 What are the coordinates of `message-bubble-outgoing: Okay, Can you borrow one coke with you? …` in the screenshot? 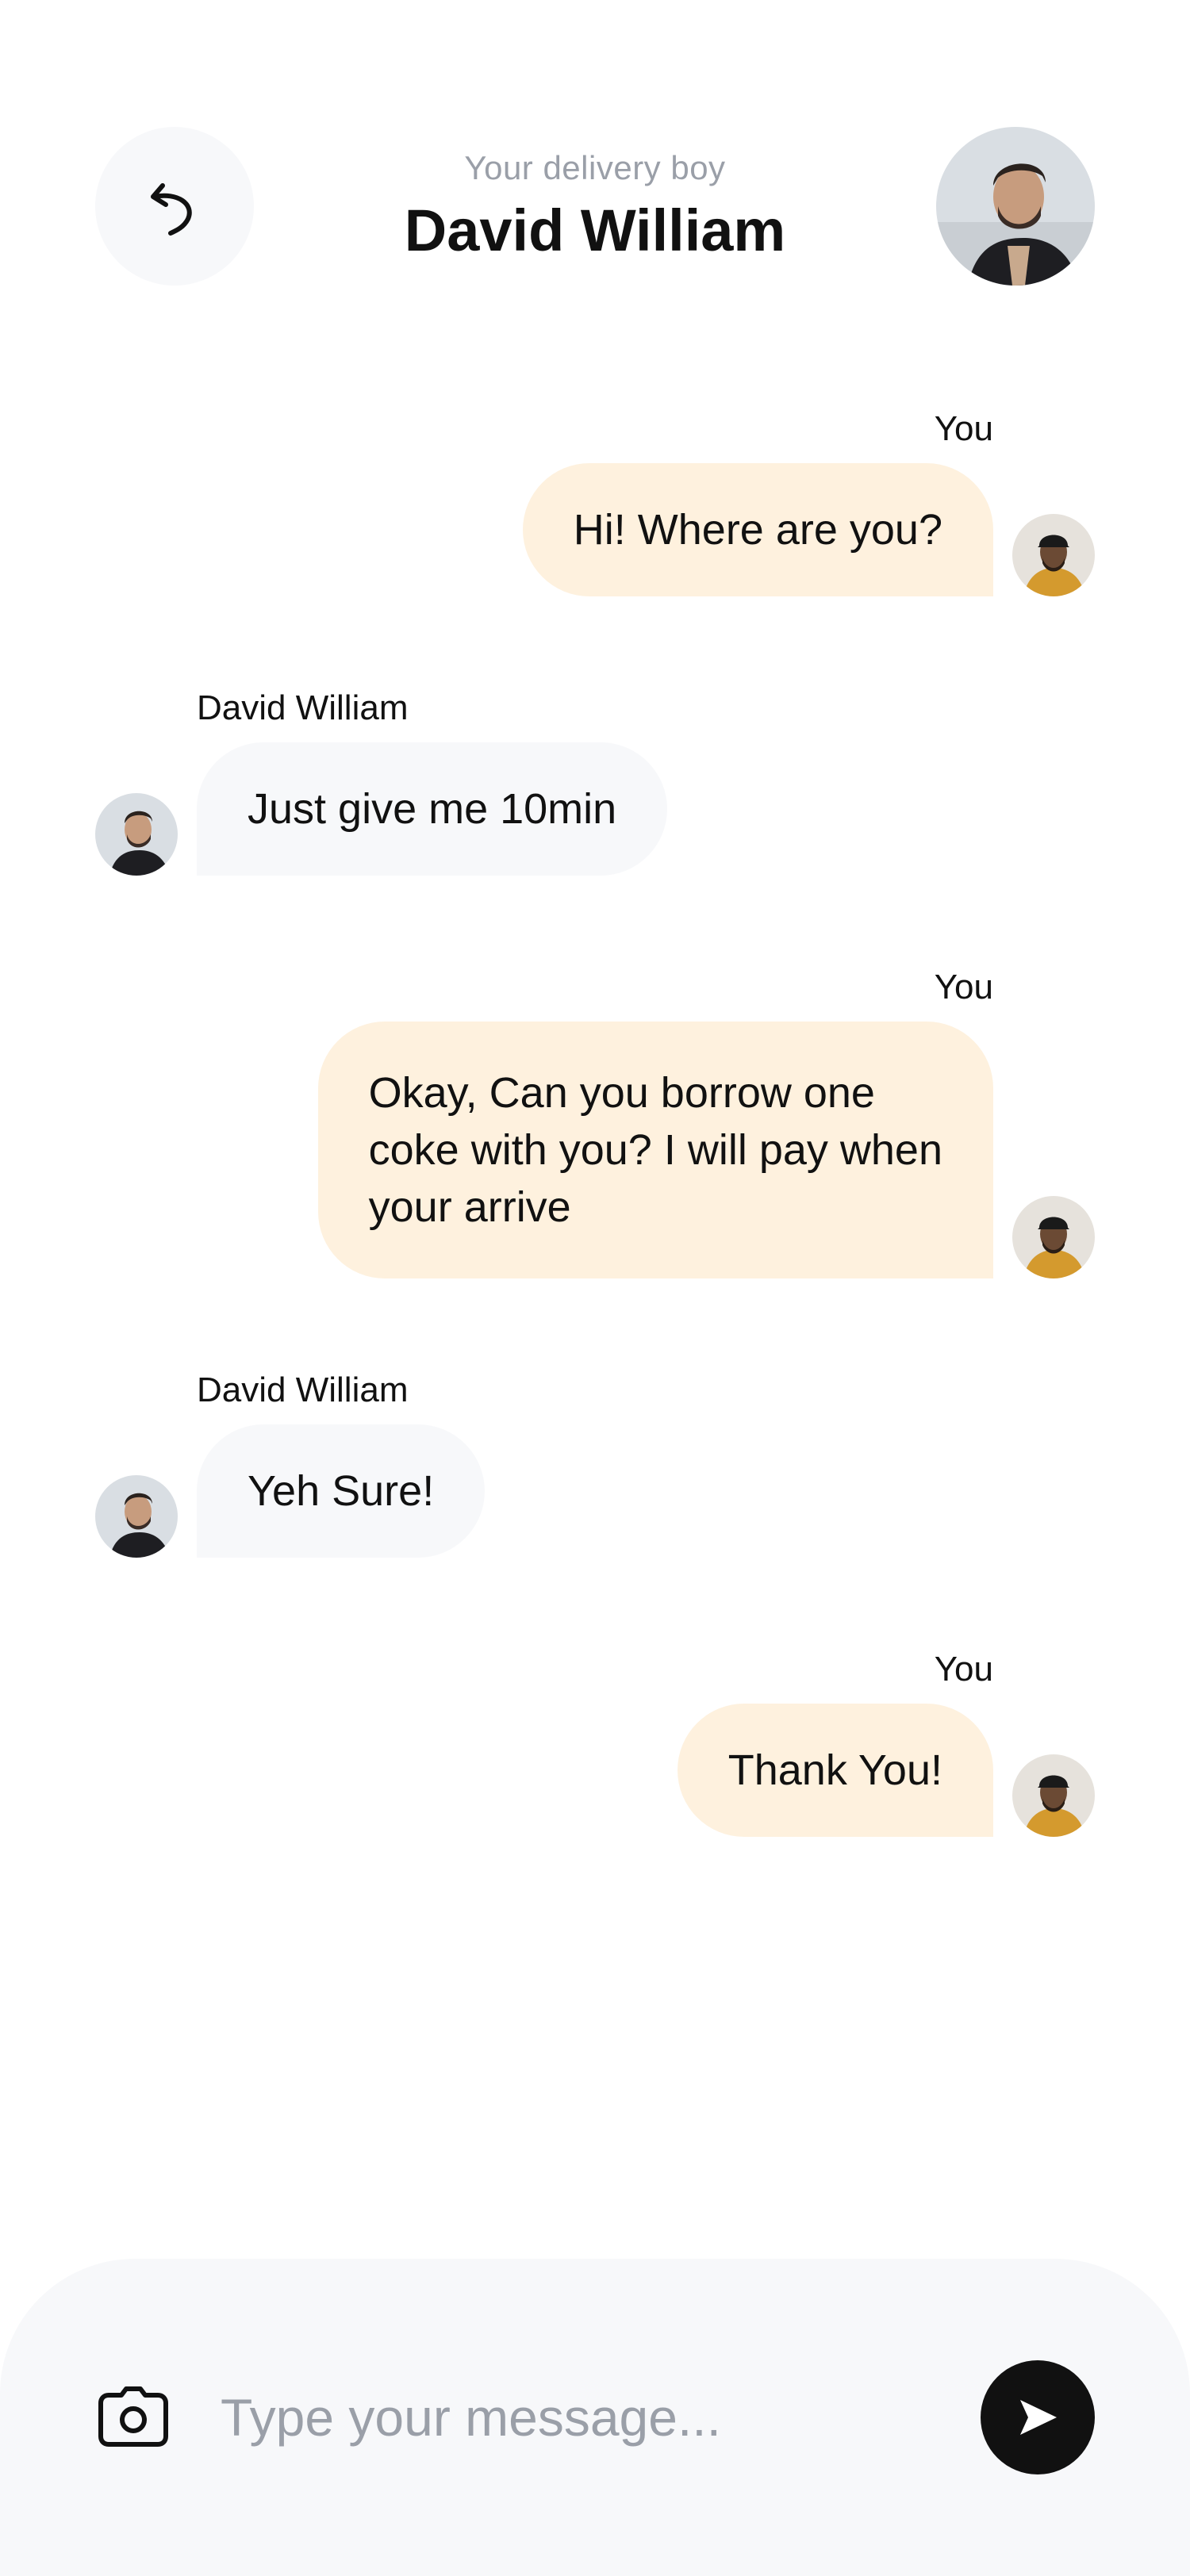 It's located at (655, 1150).